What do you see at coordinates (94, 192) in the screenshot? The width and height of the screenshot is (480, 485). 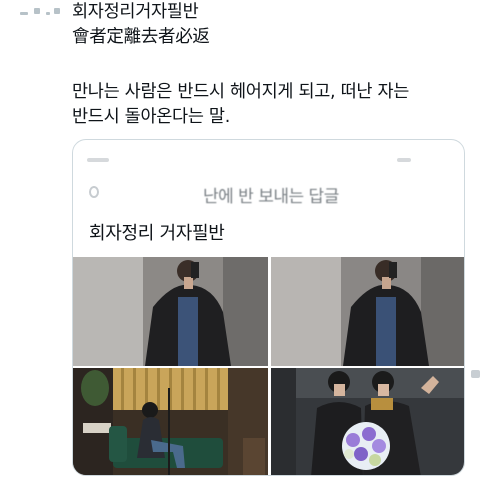 I see `blurred-icon` at bounding box center [94, 192].